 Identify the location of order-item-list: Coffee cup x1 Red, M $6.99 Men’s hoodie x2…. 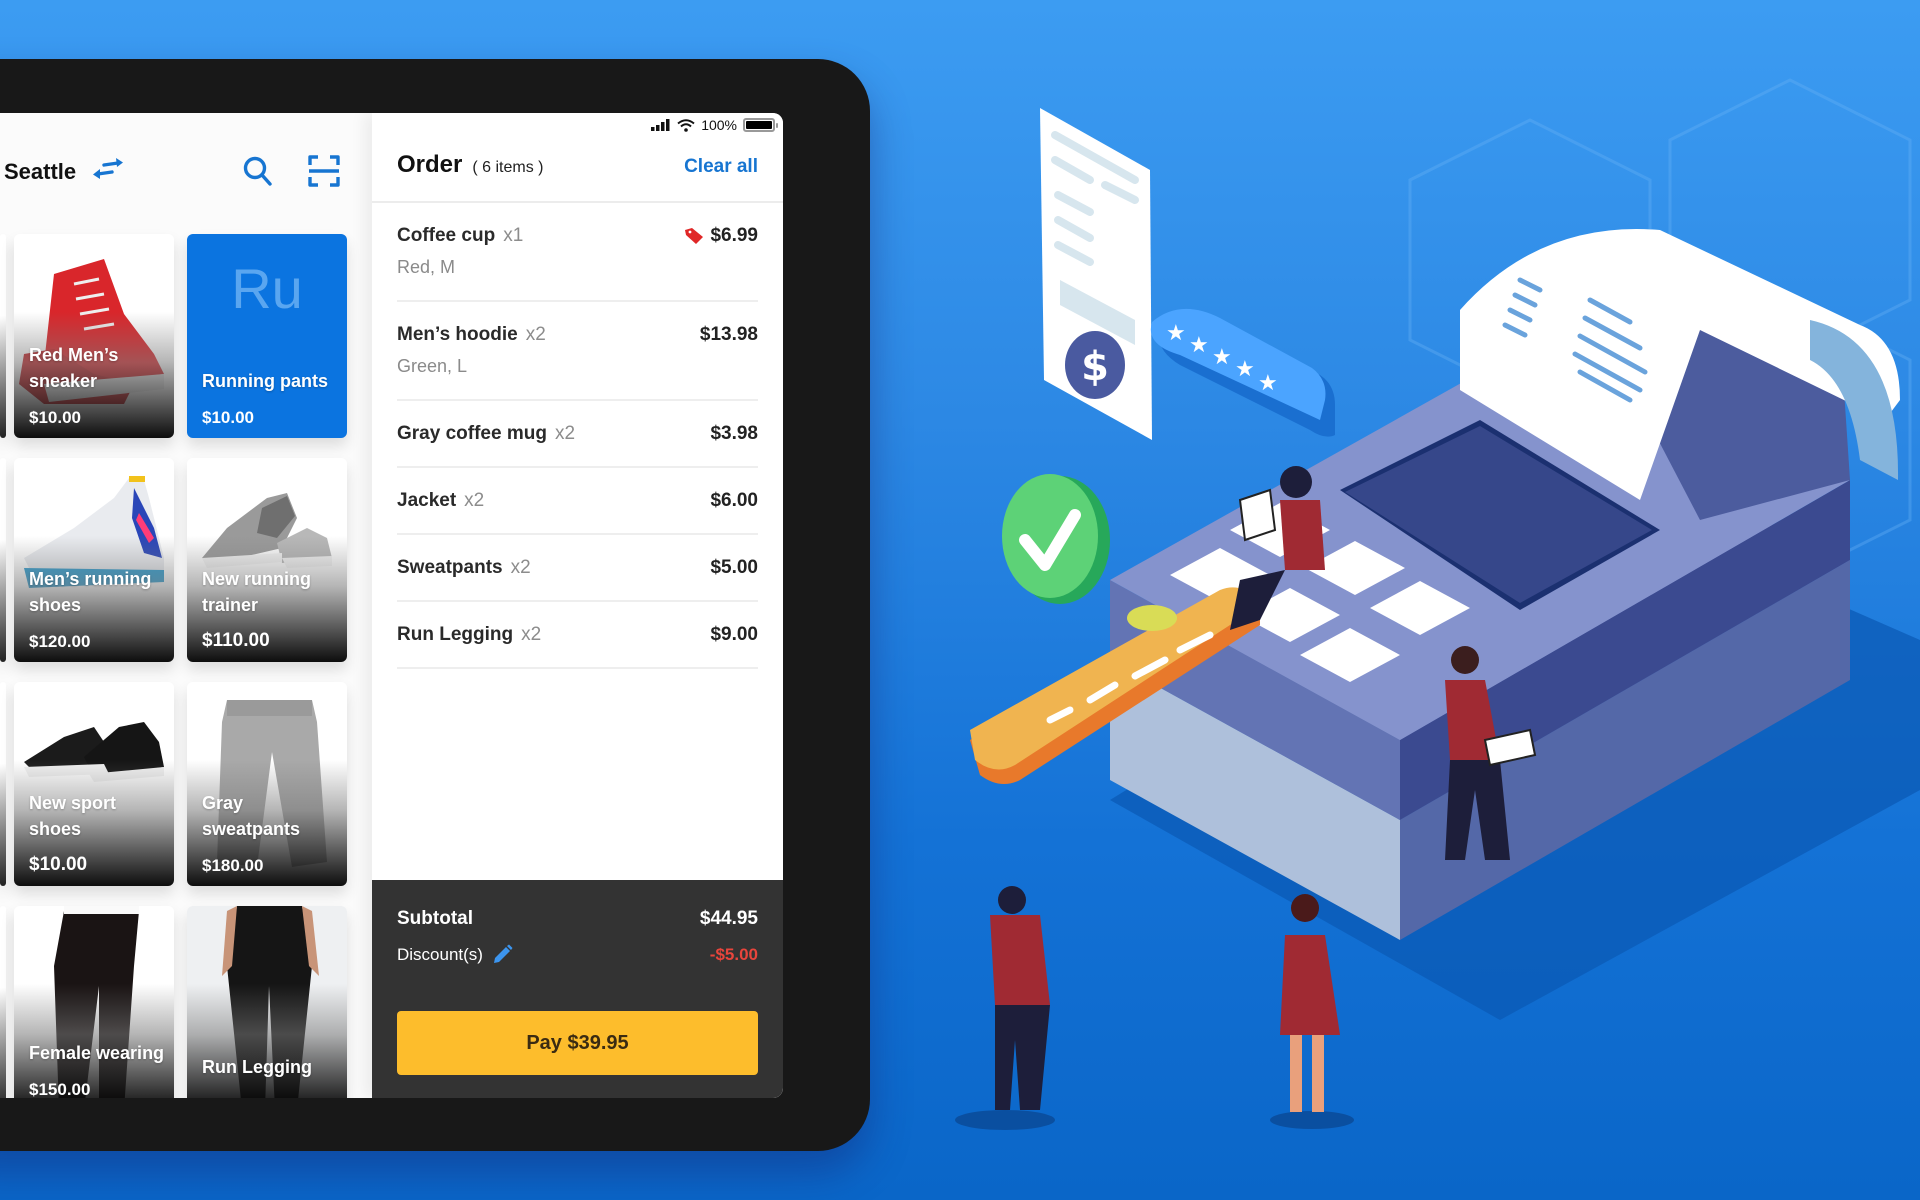
(577, 436).